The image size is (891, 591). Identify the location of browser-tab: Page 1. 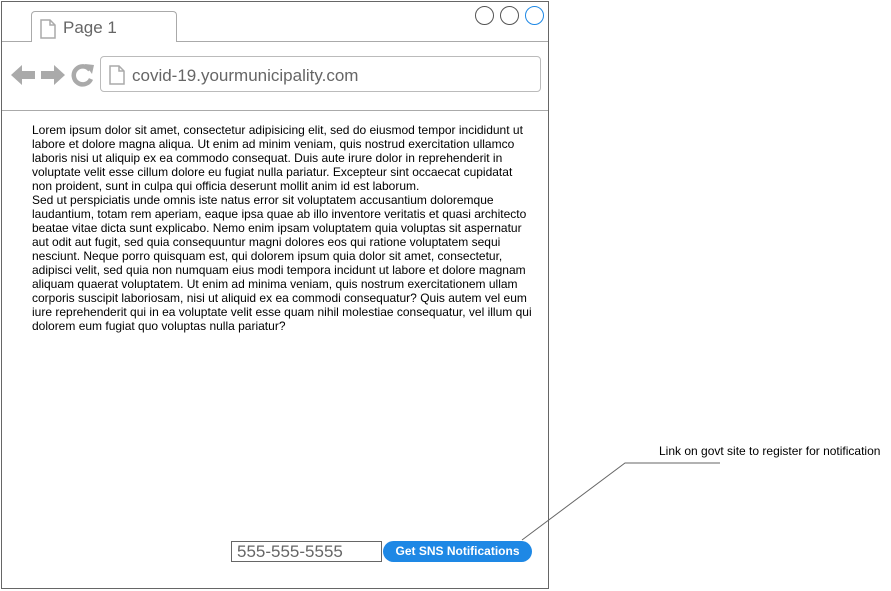
(104, 26).